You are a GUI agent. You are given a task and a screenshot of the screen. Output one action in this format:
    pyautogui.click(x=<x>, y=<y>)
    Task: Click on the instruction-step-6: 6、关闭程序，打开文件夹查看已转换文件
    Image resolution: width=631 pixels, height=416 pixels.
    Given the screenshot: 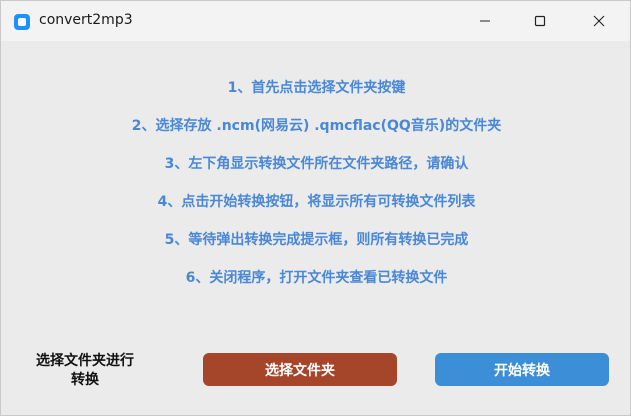 What is the action you would take?
    pyautogui.click(x=316, y=278)
    